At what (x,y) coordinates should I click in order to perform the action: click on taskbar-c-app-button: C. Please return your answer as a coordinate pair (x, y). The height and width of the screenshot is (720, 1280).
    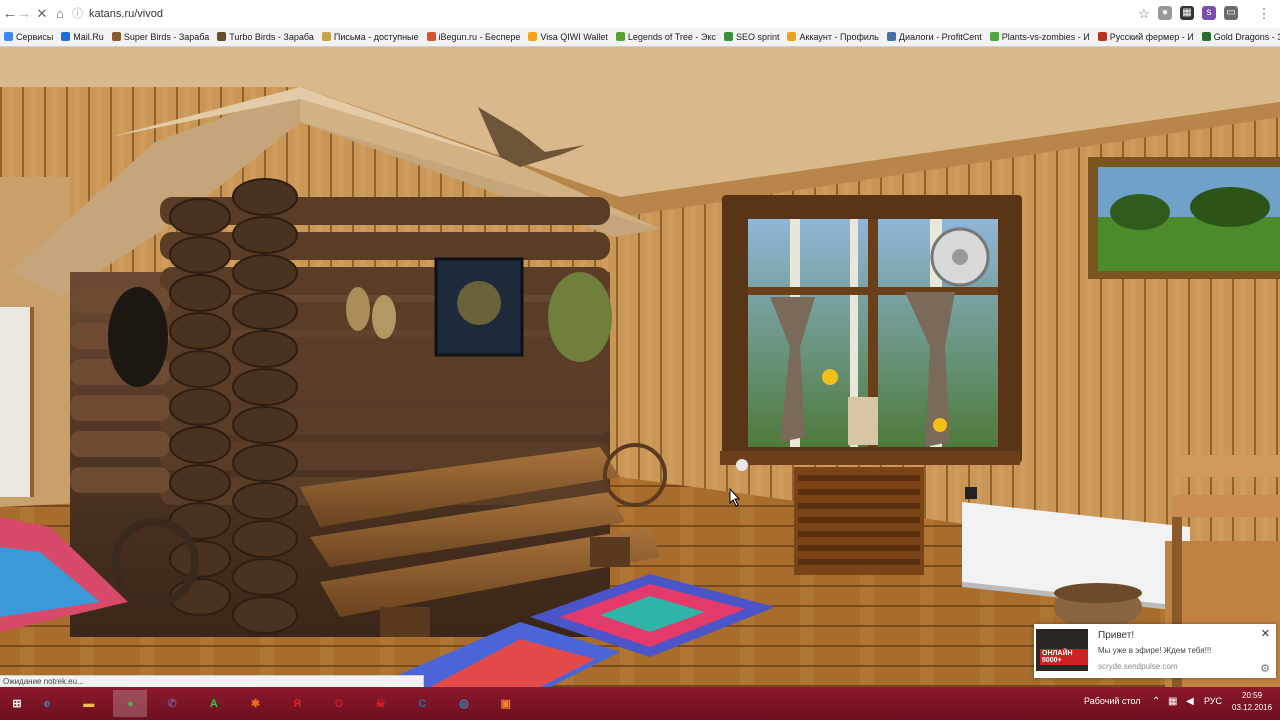
    Looking at the image, I should click on (422, 703).